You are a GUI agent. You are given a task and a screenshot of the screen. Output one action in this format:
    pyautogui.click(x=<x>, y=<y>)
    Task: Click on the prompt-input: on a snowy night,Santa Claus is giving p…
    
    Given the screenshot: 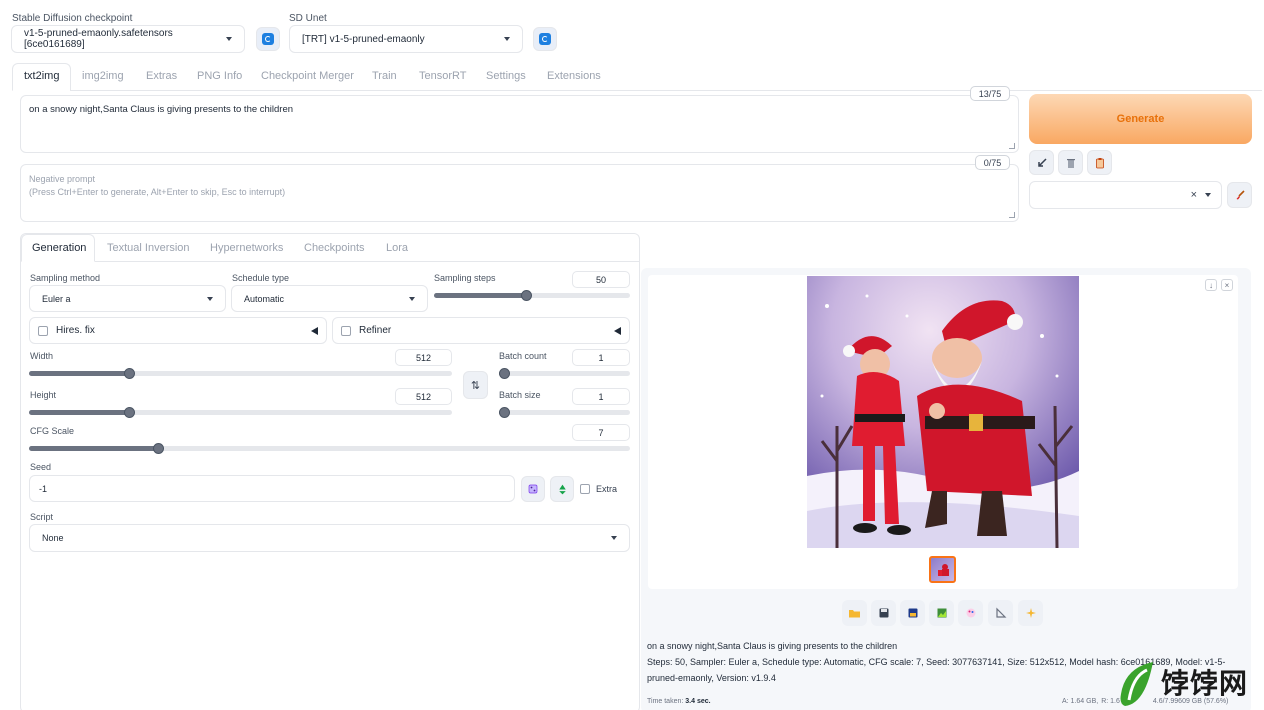 What is the action you would take?
    pyautogui.click(x=519, y=124)
    